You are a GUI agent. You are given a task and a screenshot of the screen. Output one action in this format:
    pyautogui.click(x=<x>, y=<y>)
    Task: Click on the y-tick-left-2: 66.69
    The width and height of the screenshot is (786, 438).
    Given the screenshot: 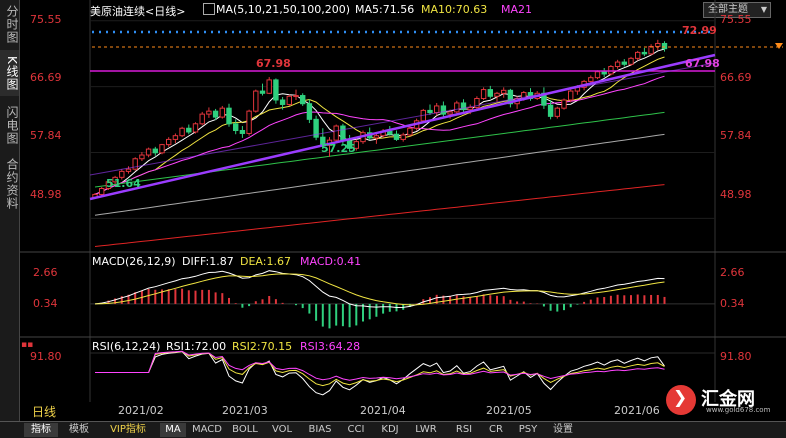 What is the action you would take?
    pyautogui.click(x=46, y=77)
    